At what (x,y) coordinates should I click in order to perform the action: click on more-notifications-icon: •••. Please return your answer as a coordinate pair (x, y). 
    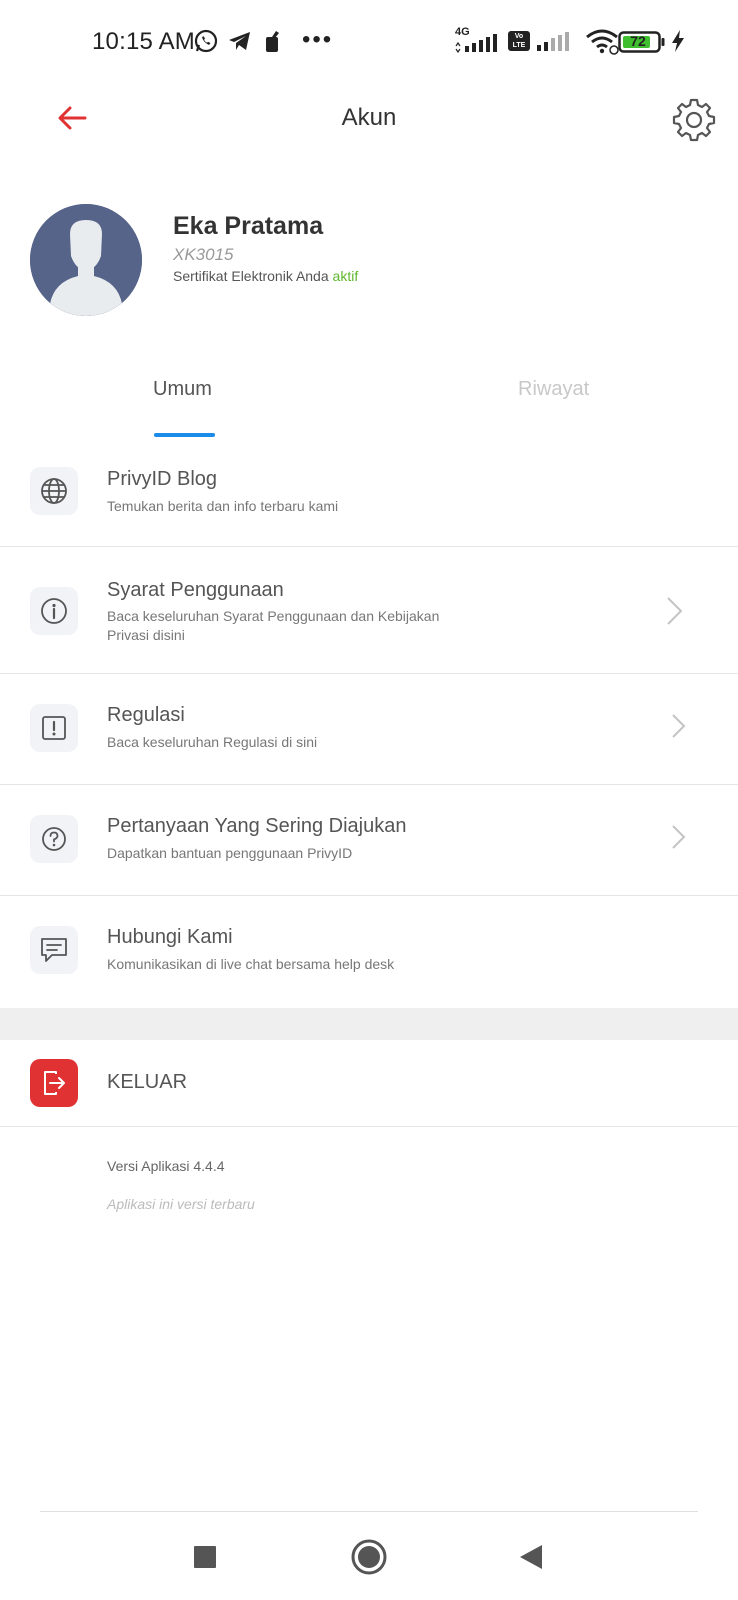
    Looking at the image, I should click on (318, 39).